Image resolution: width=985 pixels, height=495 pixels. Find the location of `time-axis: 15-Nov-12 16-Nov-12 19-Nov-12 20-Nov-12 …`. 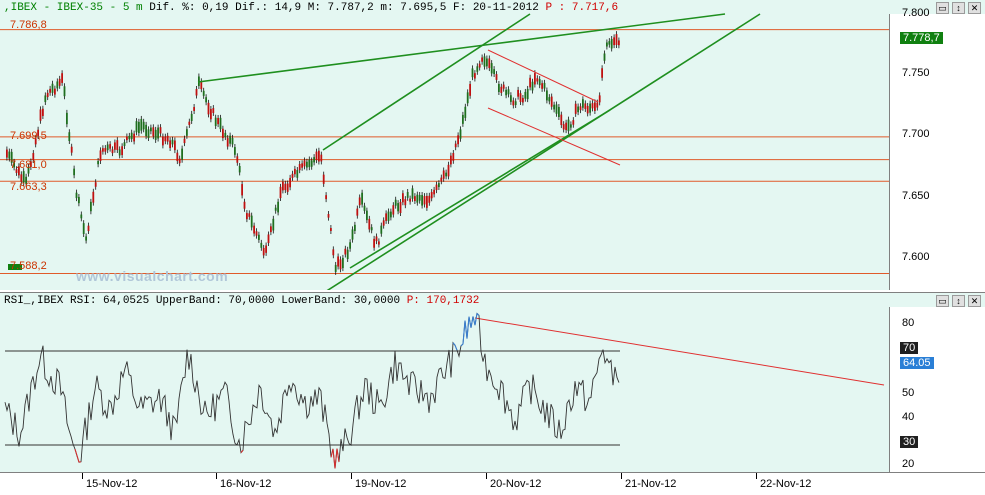

time-axis: 15-Nov-12 16-Nov-12 19-Nov-12 20-Nov-12 … is located at coordinates (492, 483).